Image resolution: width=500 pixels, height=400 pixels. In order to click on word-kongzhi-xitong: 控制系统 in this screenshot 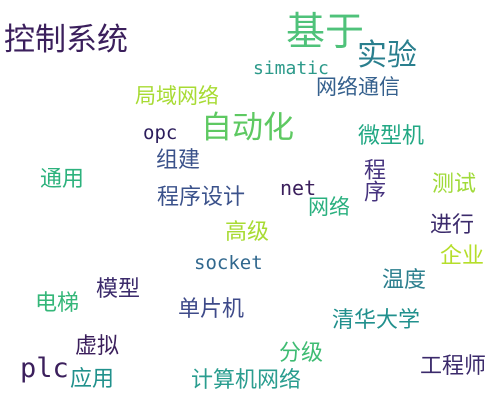, I will do `click(66, 40)`.